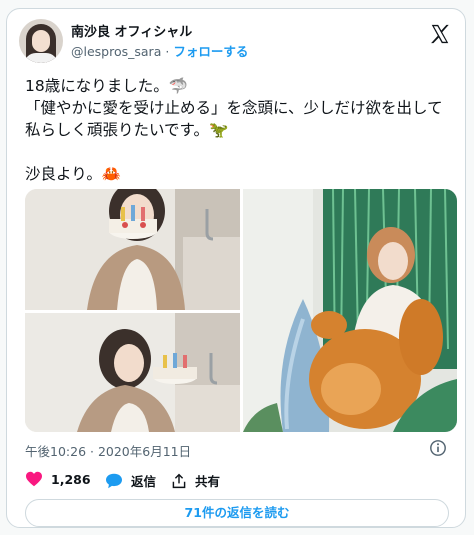  Describe the element at coordinates (179, 480) in the screenshot. I see `share-icon` at that location.